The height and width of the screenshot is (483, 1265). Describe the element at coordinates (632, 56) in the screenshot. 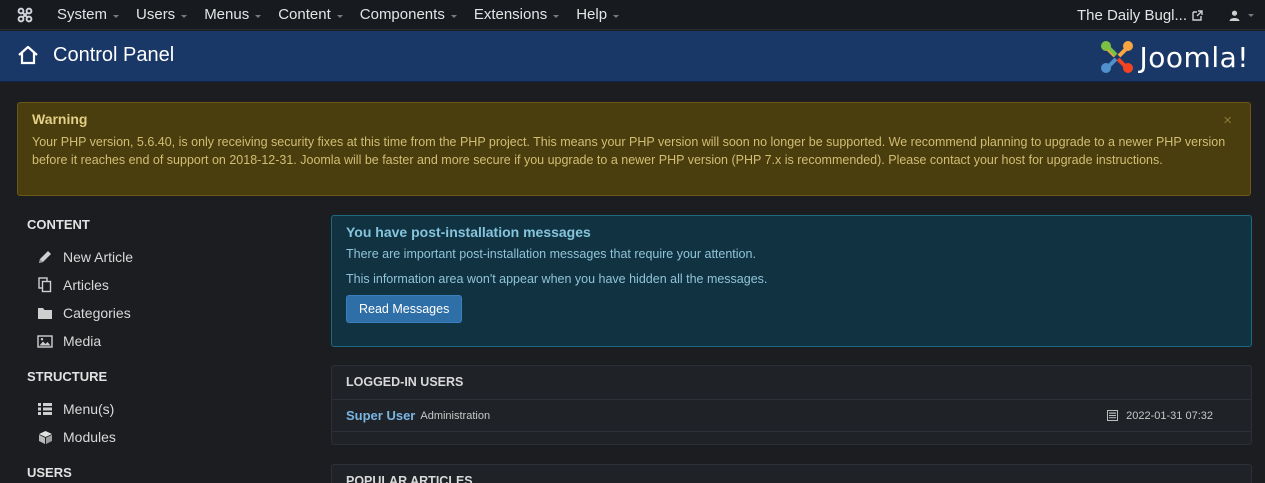

I see `page-header: Control Panel Joomla!` at that location.